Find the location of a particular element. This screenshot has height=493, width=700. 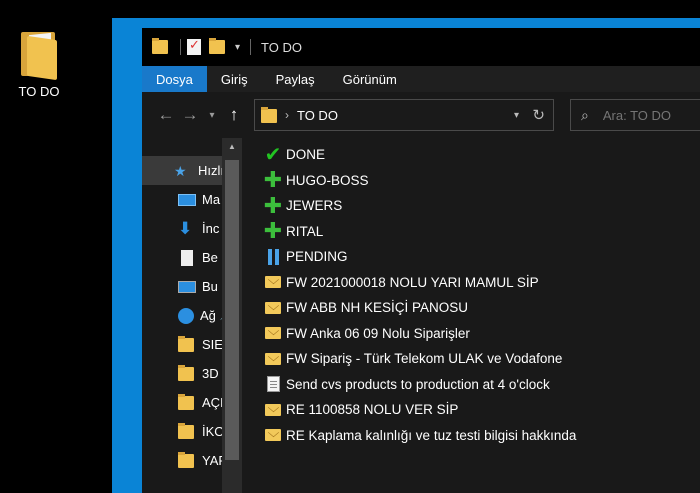

tab-dosya: Dosya is located at coordinates (174, 79).